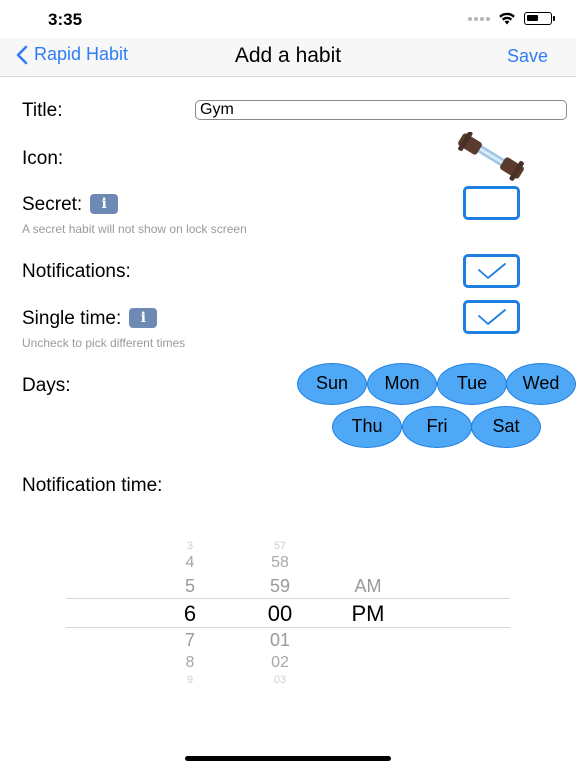 The width and height of the screenshot is (576, 768). What do you see at coordinates (472, 384) in the screenshot?
I see `day-tue-button: Tue` at bounding box center [472, 384].